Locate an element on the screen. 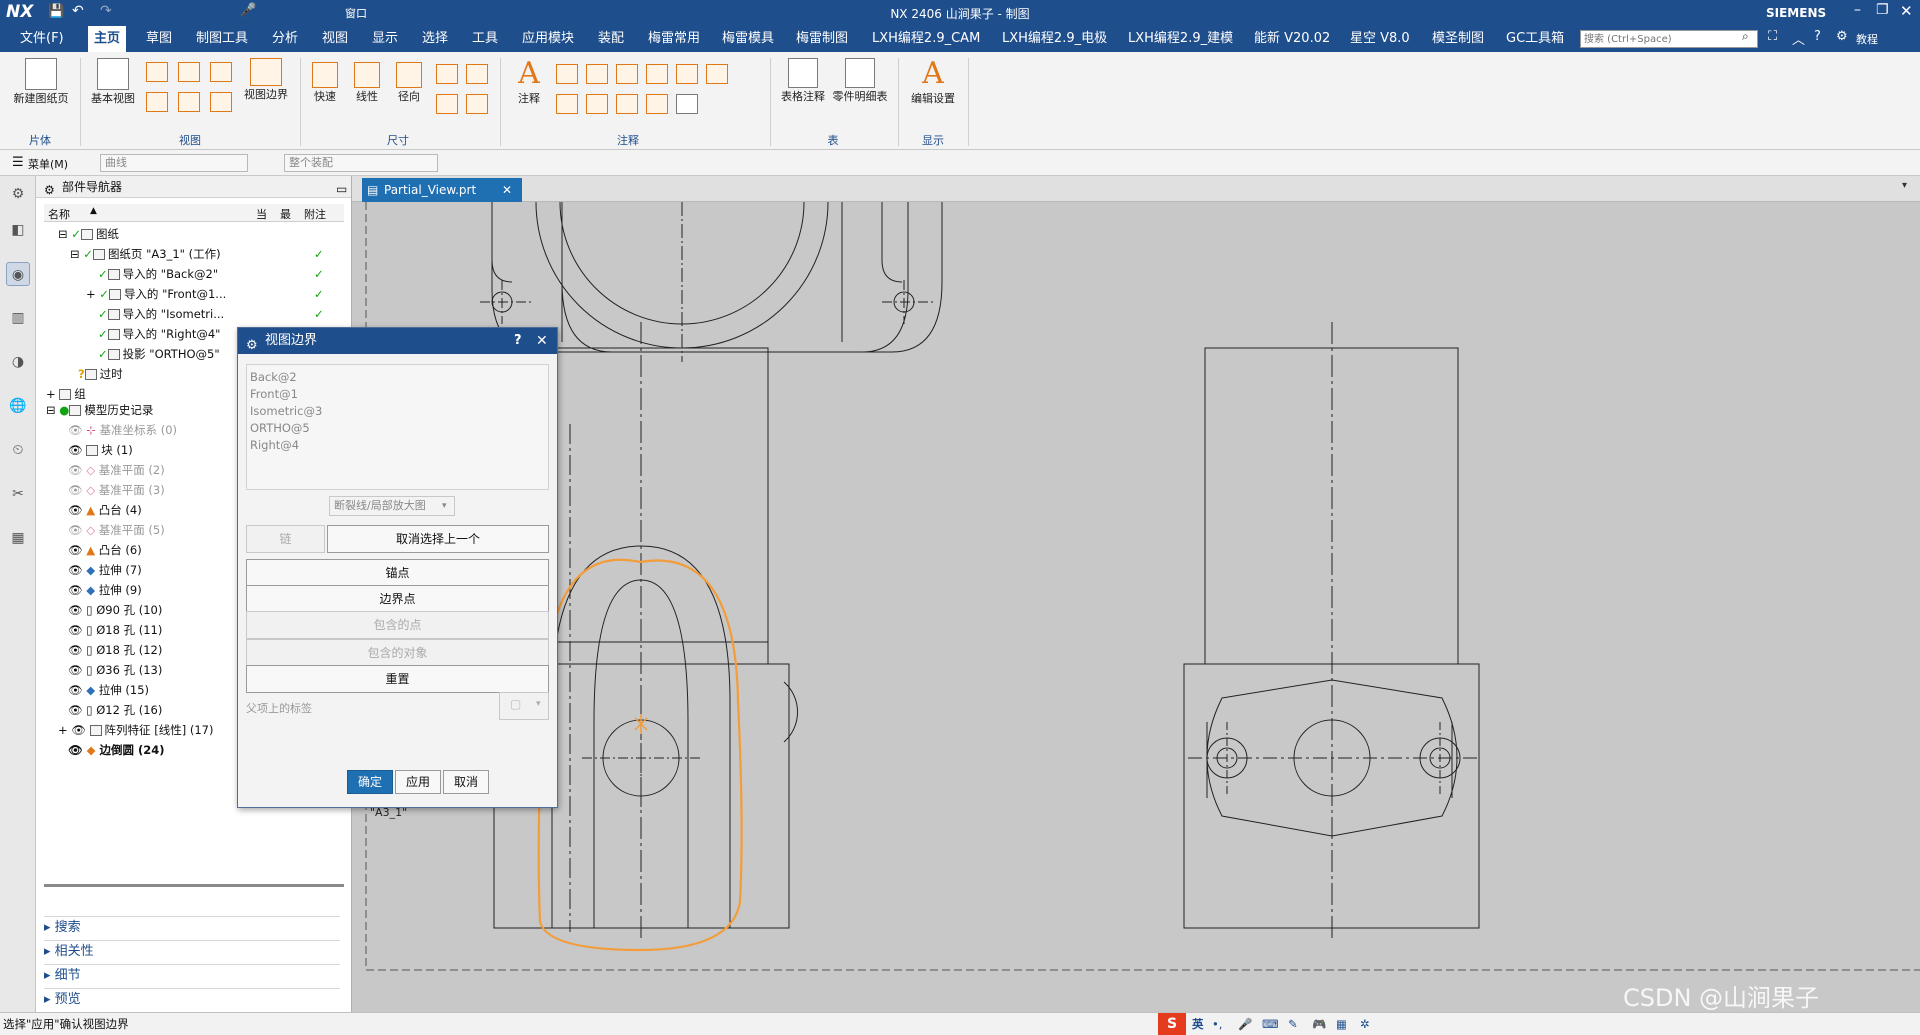 The width and height of the screenshot is (1920, 1035). search-icon: ⌕ is located at coordinates (1745, 36).